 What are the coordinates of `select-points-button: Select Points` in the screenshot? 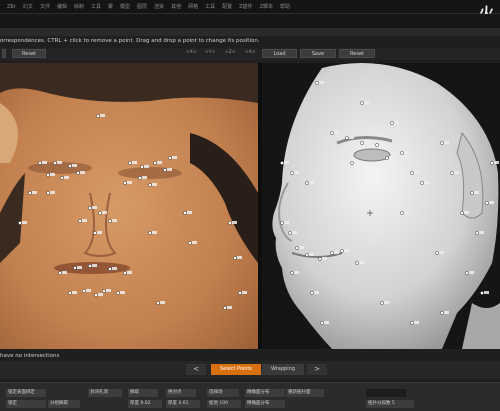 It's located at (236, 369).